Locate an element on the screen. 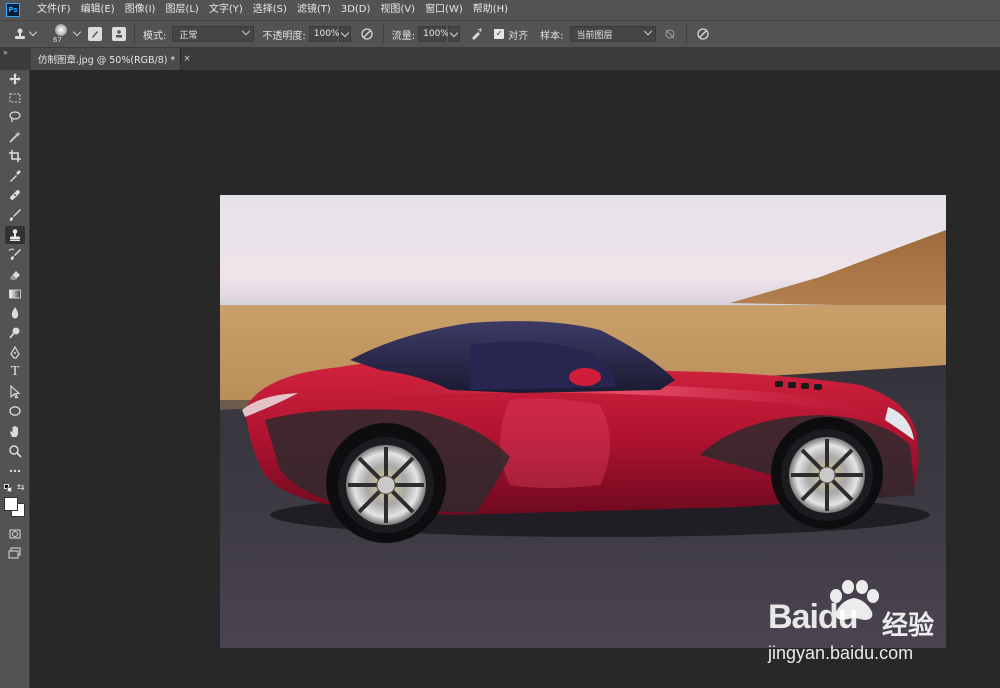 The height and width of the screenshot is (688, 1000). lasso-tool-icon is located at coordinates (15, 117).